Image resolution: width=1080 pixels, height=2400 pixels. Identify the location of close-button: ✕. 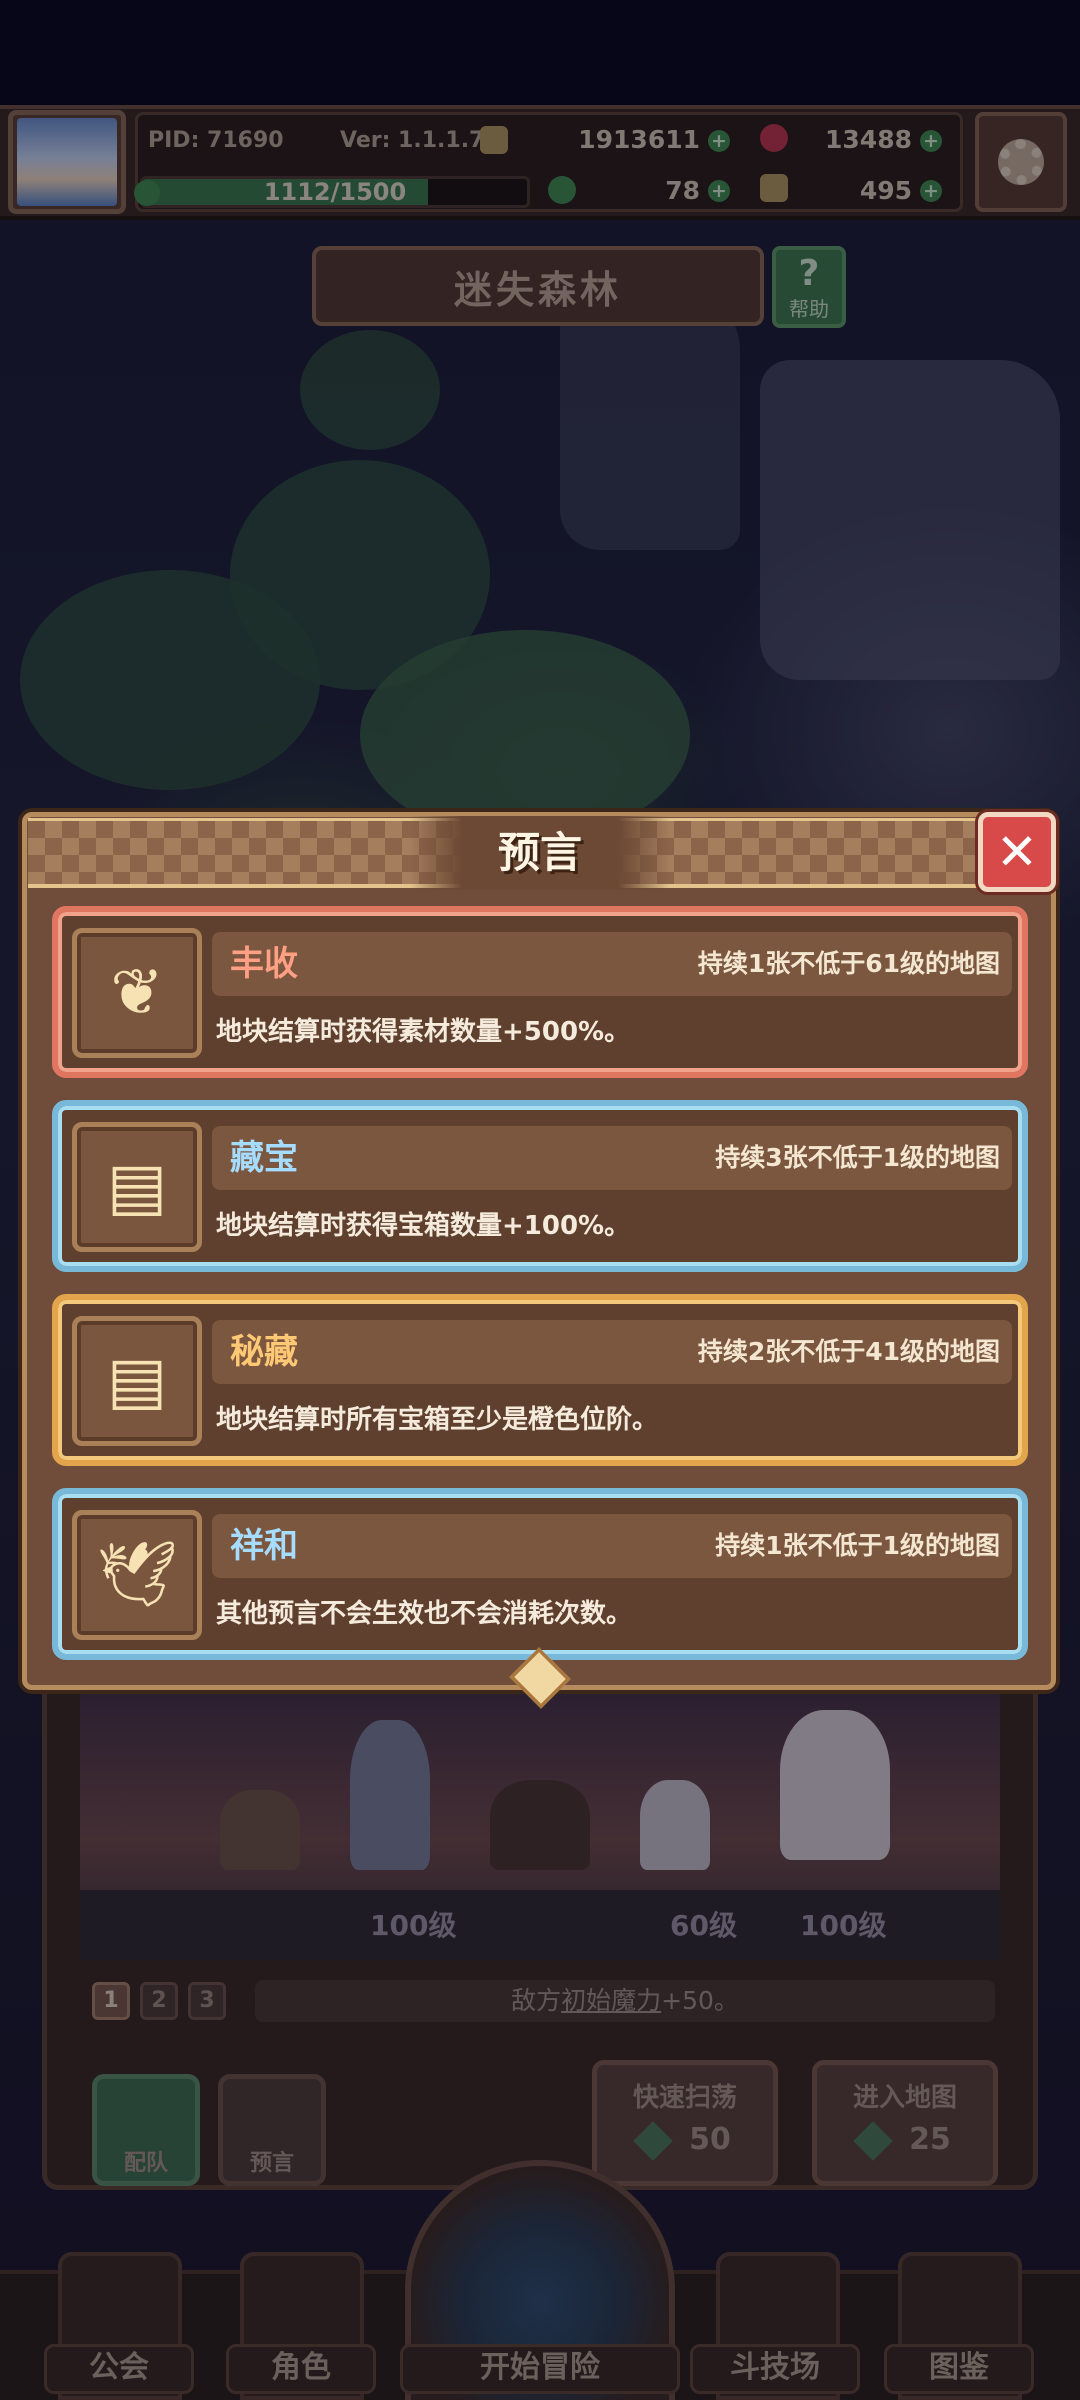
(1017, 852).